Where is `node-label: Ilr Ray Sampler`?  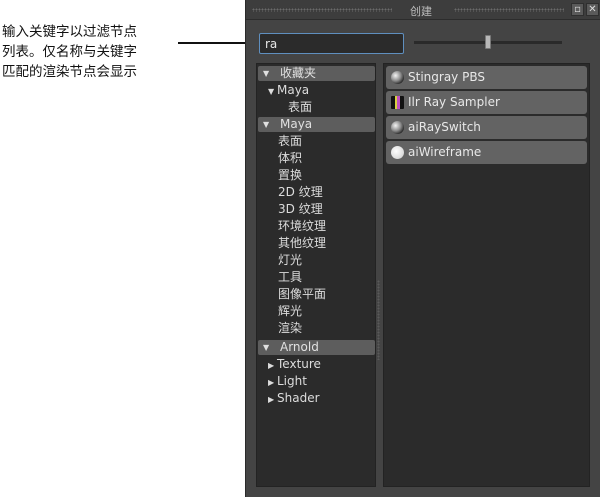
node-label: Ilr Ray Sampler is located at coordinates (454, 102).